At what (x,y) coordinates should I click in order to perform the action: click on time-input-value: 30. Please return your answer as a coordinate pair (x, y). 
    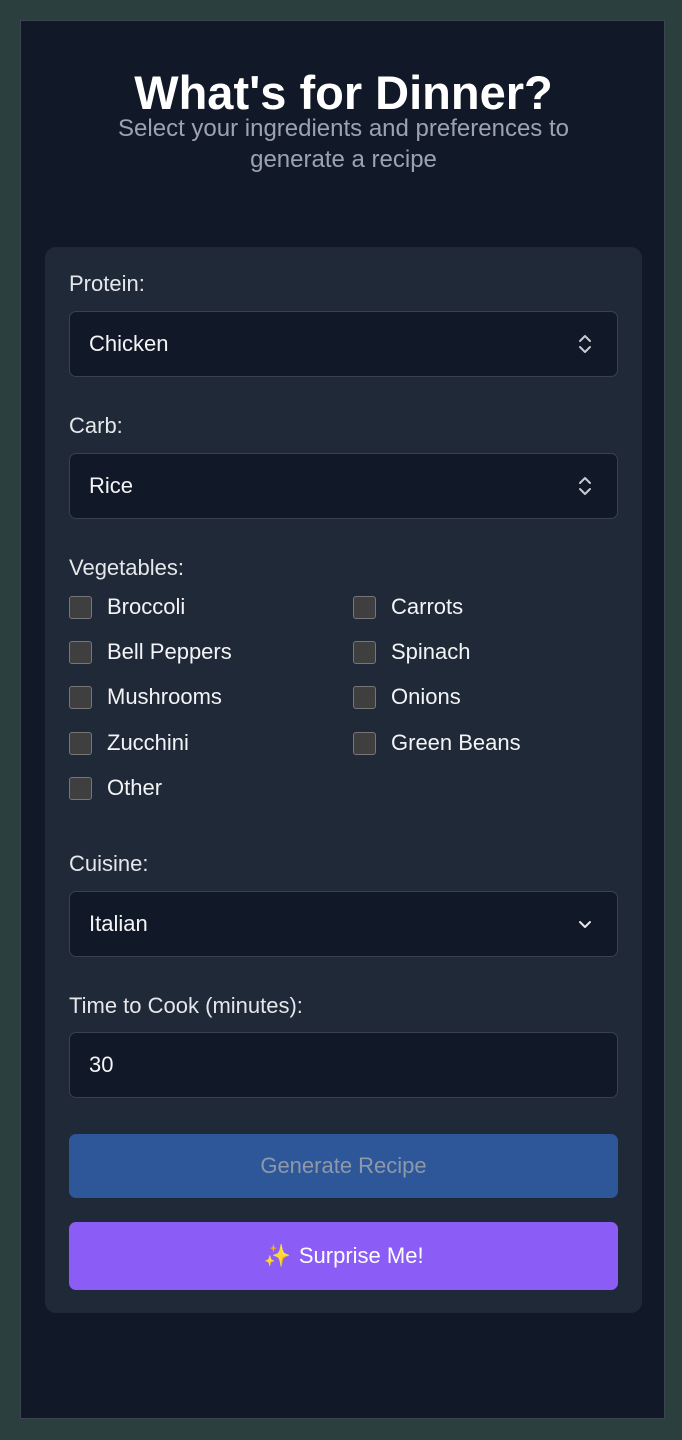
    Looking at the image, I should click on (101, 1064).